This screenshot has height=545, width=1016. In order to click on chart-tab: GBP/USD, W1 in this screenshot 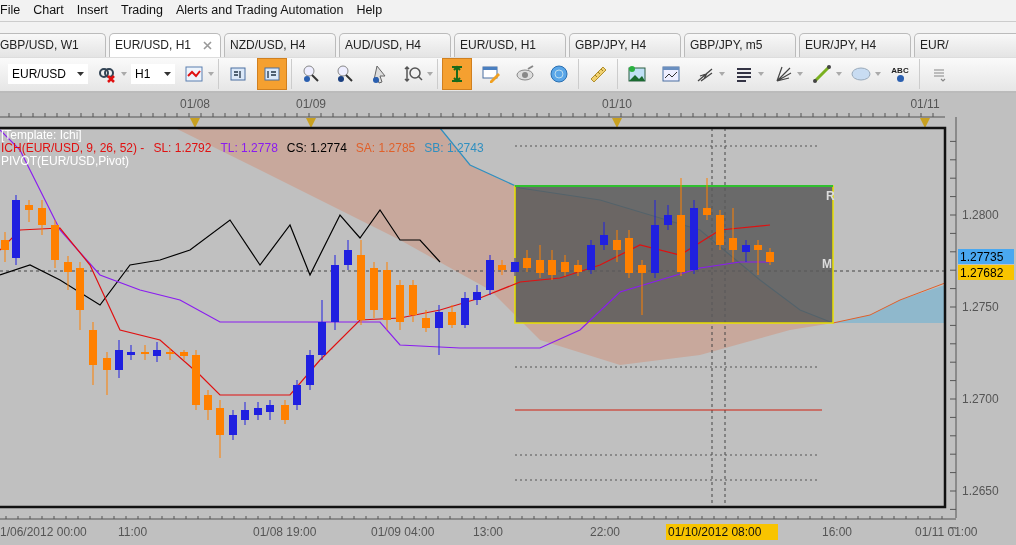, I will do `click(53, 44)`.